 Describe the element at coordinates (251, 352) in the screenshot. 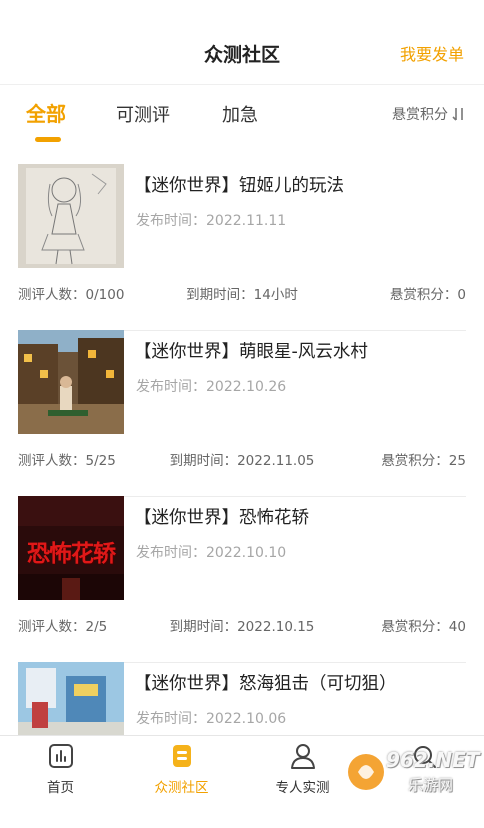

I see `task-title: 【迷你世界】萌眼星-风云水村` at that location.